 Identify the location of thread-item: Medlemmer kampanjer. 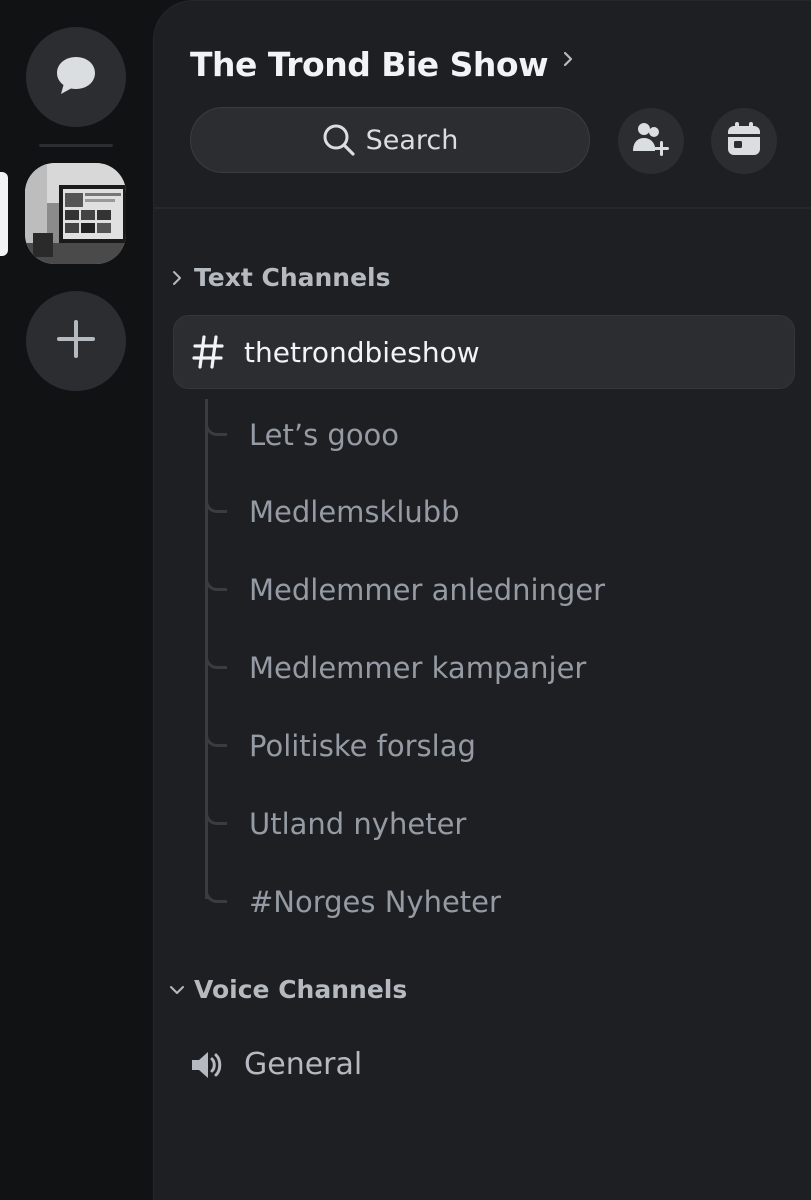
(396, 667).